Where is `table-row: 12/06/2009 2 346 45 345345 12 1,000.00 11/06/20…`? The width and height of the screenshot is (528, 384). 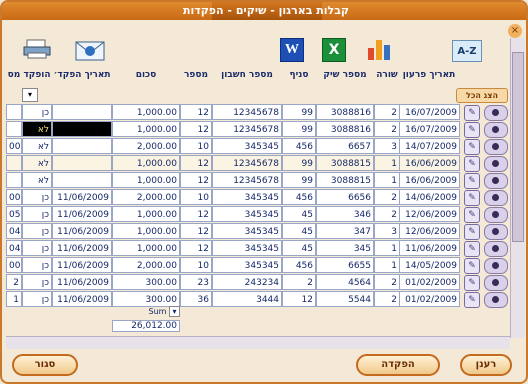 table-row: 12/06/2009 2 346 45 345345 12 1,000.00 11/06/20… is located at coordinates (257, 214).